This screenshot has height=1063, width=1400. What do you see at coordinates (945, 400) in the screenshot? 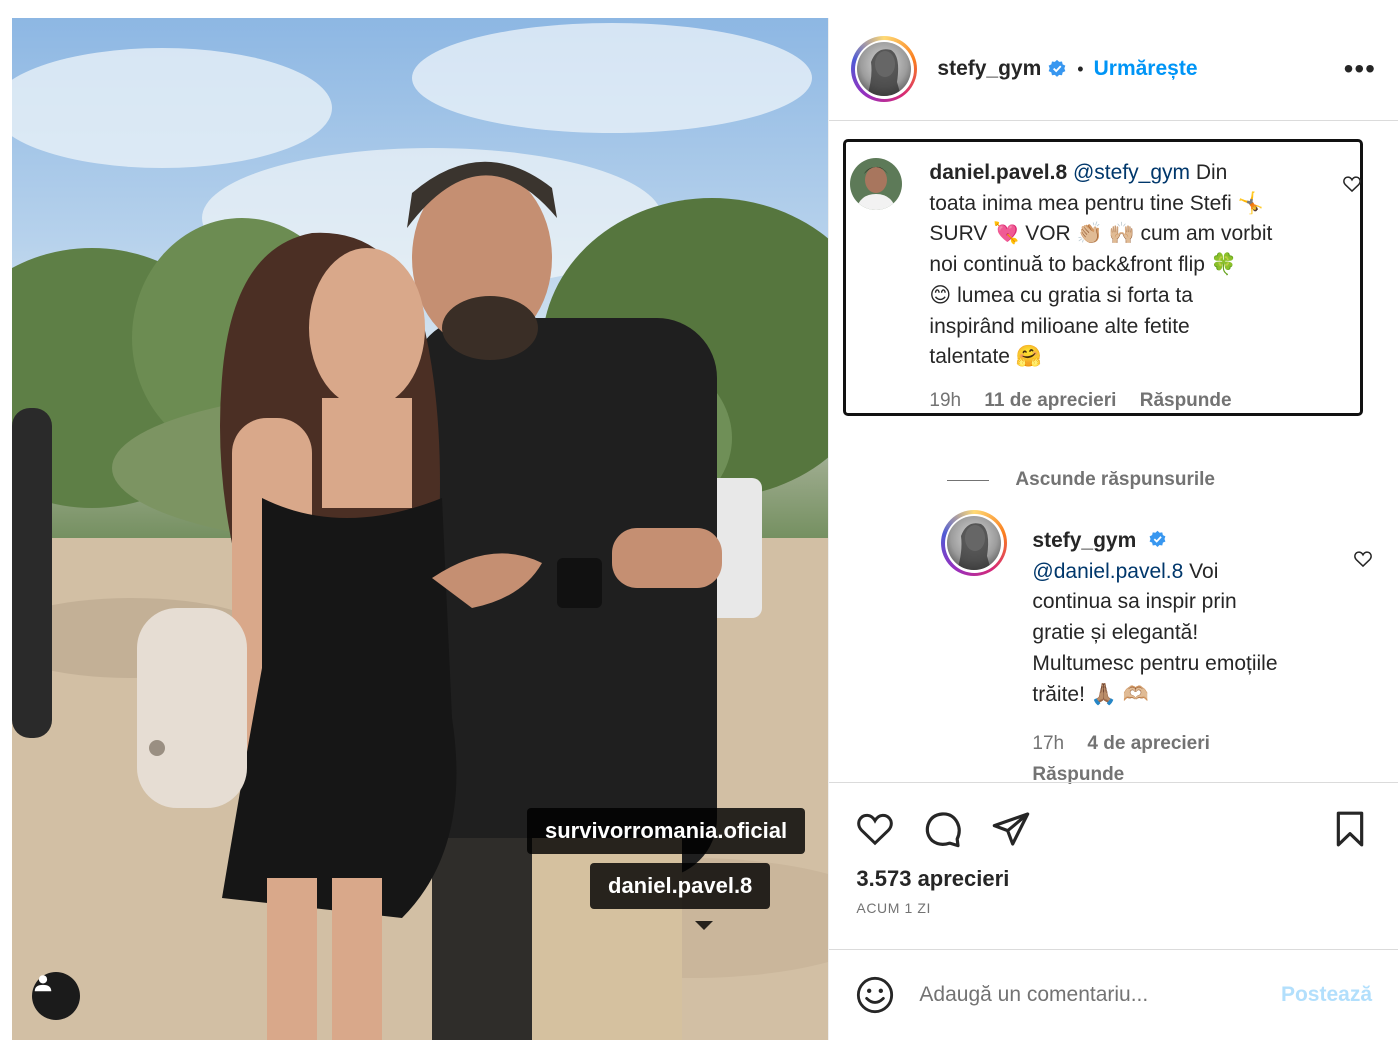
I see `comment-time: 19h` at bounding box center [945, 400].